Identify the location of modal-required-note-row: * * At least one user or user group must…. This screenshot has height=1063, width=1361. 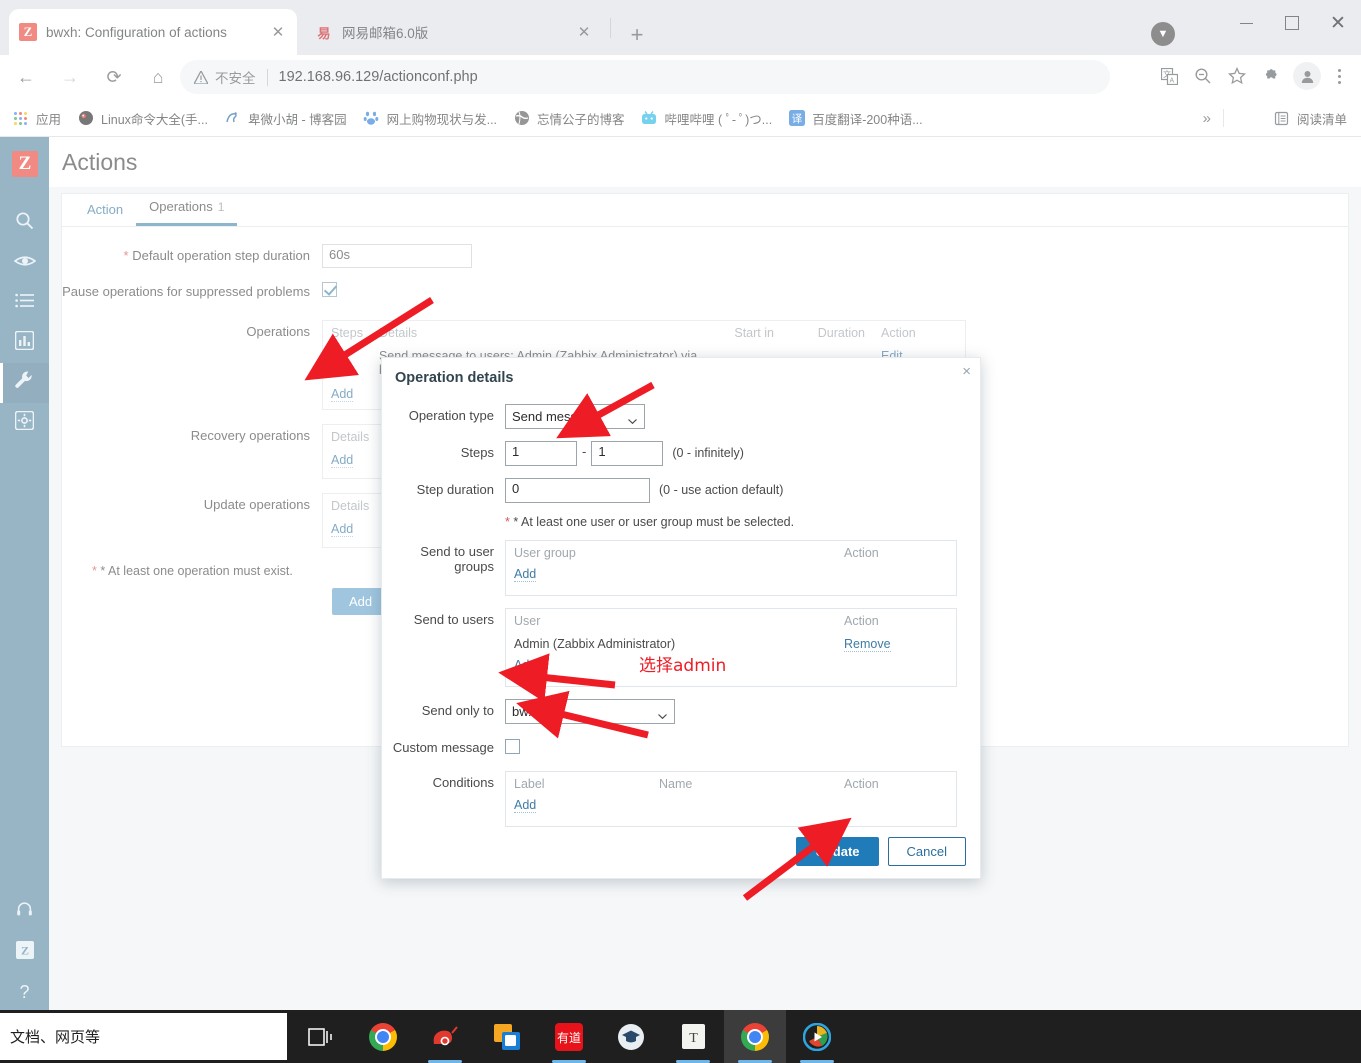
(674, 522).